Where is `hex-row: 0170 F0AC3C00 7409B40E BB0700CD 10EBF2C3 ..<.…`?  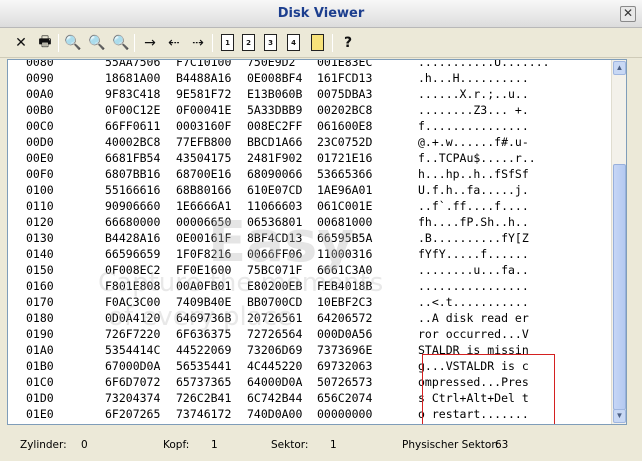 hex-row: 0170 F0AC3C00 7409B40E BB0700CD 10EBF2C3 ..<.… is located at coordinates (310, 302).